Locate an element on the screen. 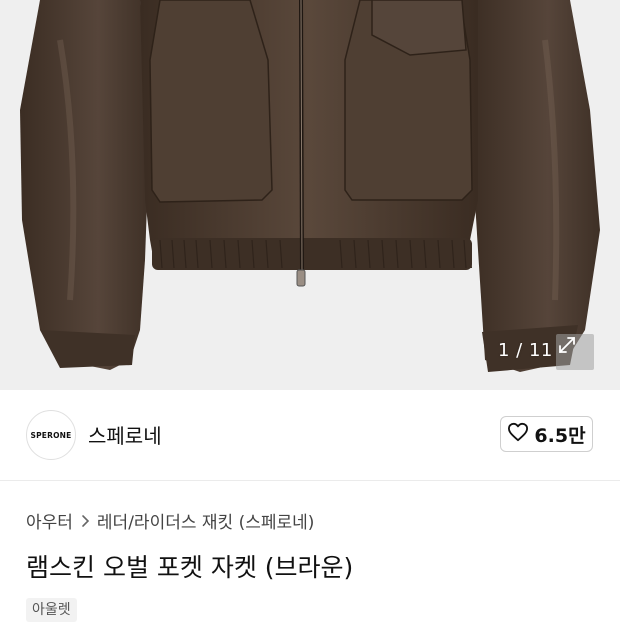 The image size is (620, 622). like-count: 6.5만 is located at coordinates (560, 435).